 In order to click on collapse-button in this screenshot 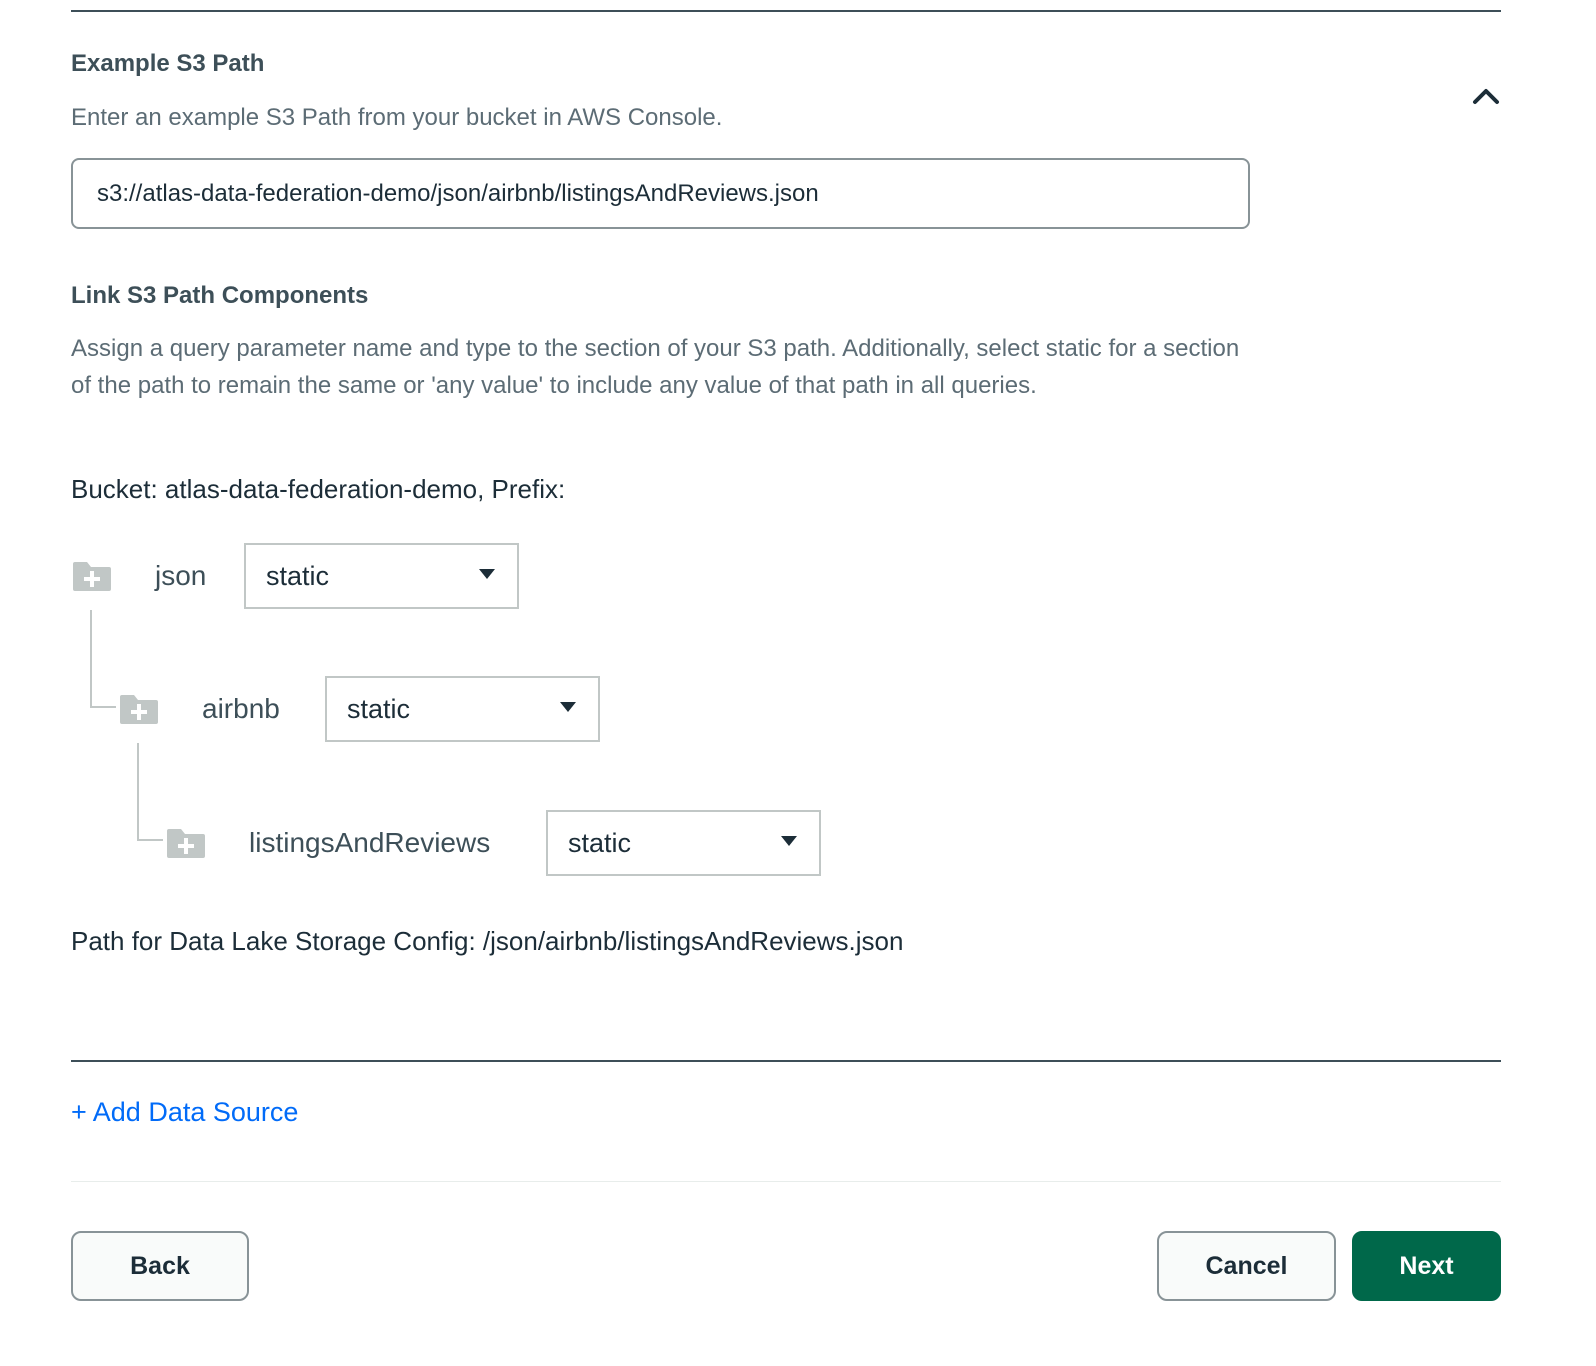, I will do `click(1486, 96)`.